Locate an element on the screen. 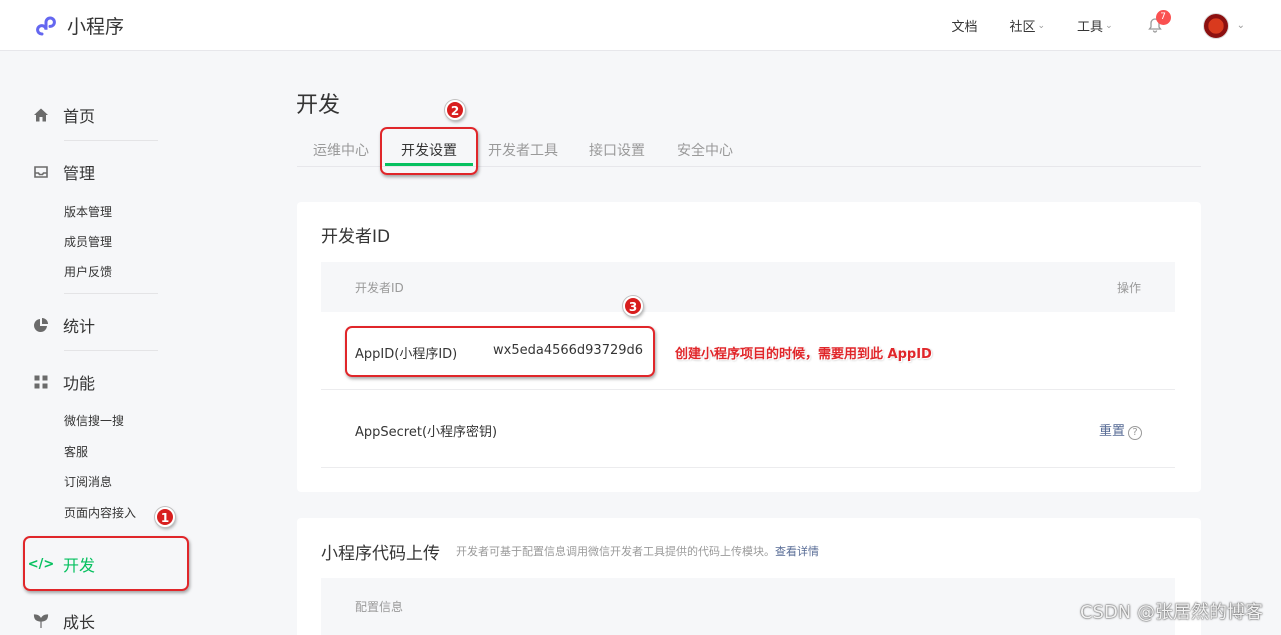 The width and height of the screenshot is (1281, 635). sidebar-item-features: 功能 is located at coordinates (64, 382).